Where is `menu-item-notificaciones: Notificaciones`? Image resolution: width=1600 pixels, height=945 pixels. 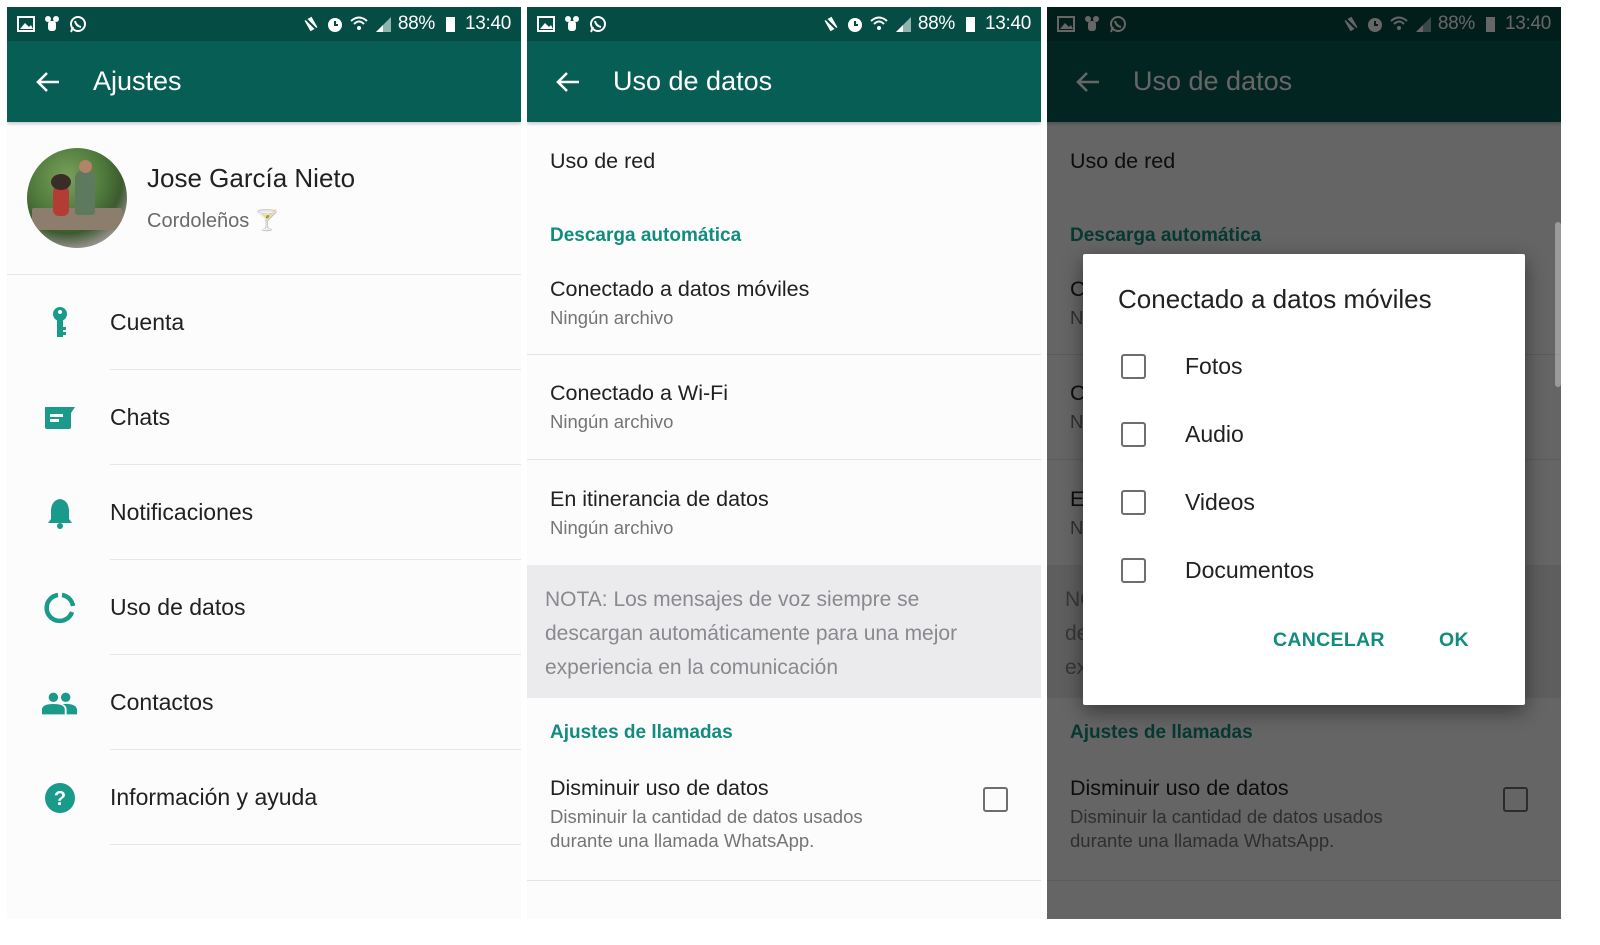
menu-item-notificaciones: Notificaciones is located at coordinates (264, 512).